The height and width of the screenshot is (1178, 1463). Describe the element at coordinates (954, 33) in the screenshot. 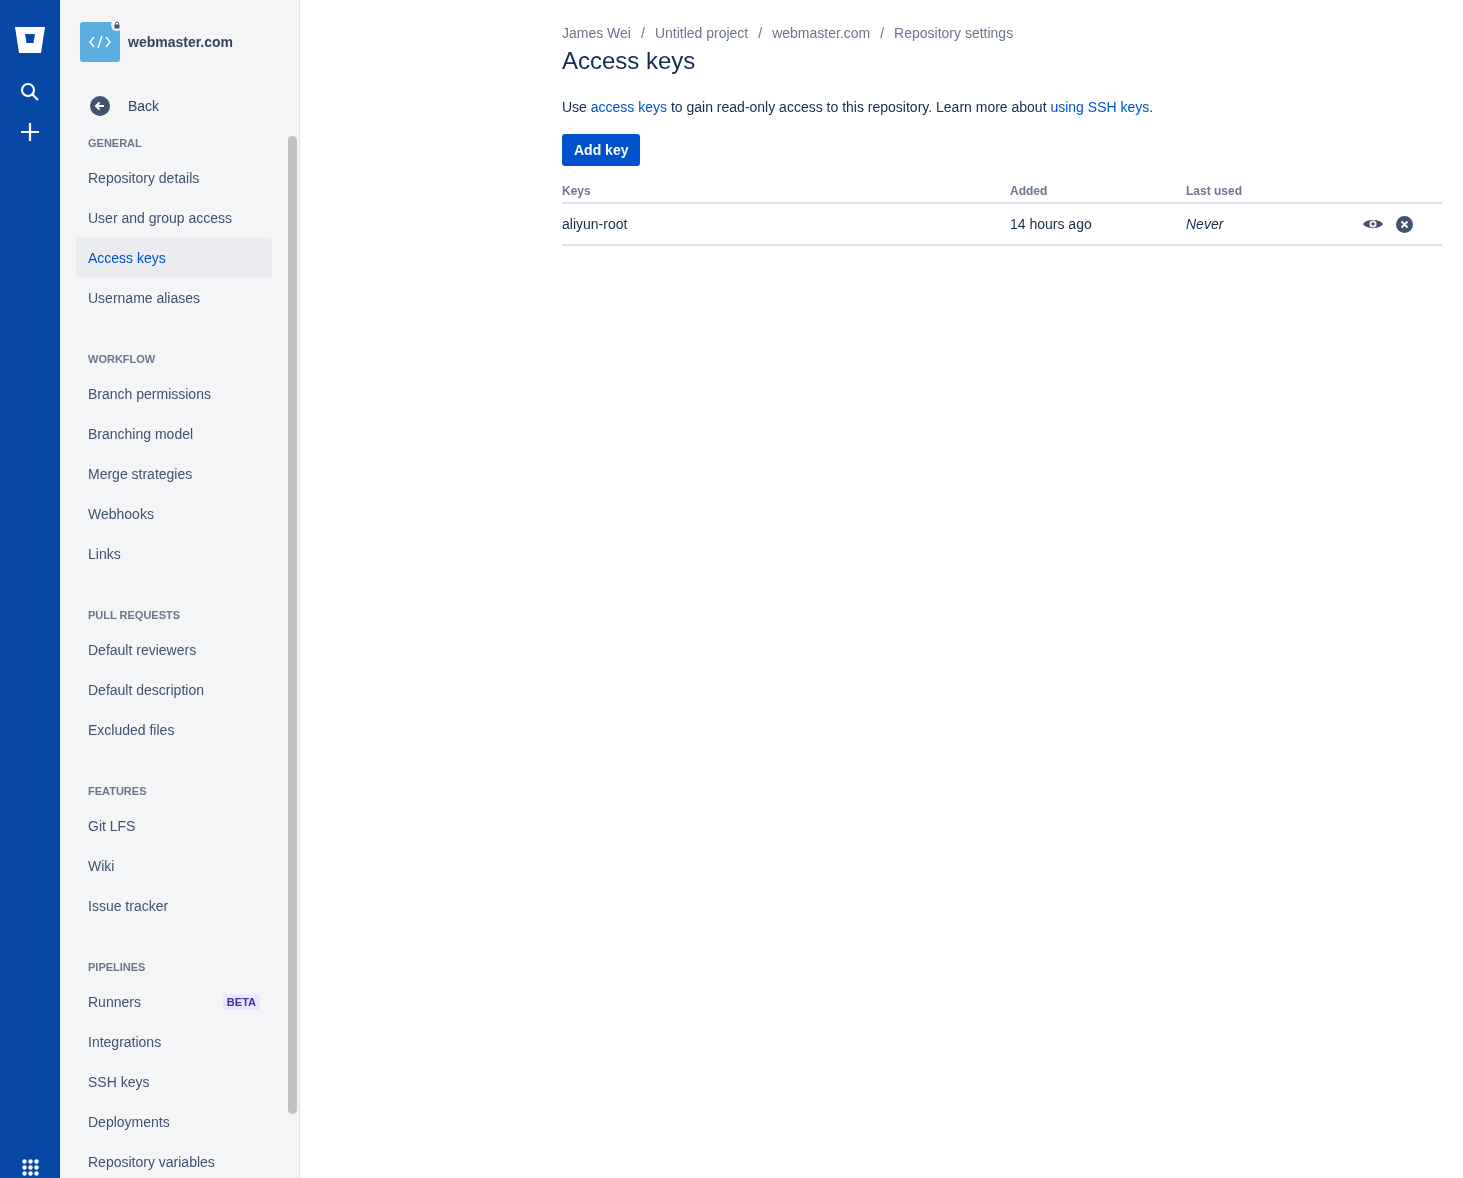

I see `breadcrumb-link: Repository settings` at that location.